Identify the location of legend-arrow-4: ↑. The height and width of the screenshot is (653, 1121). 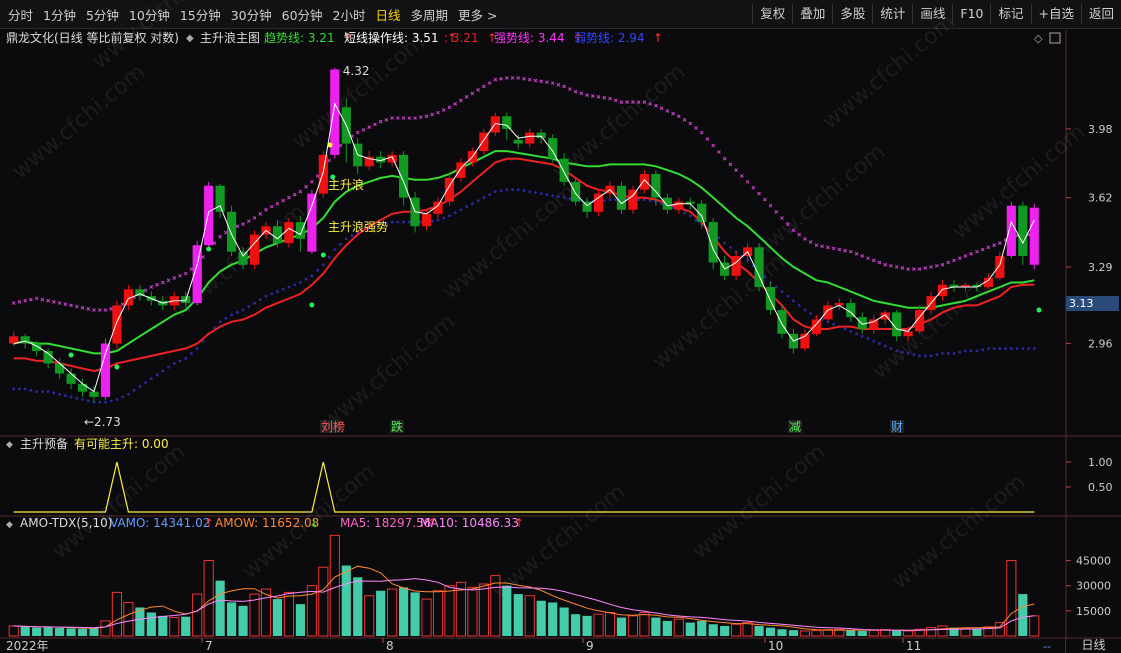
(658, 38).